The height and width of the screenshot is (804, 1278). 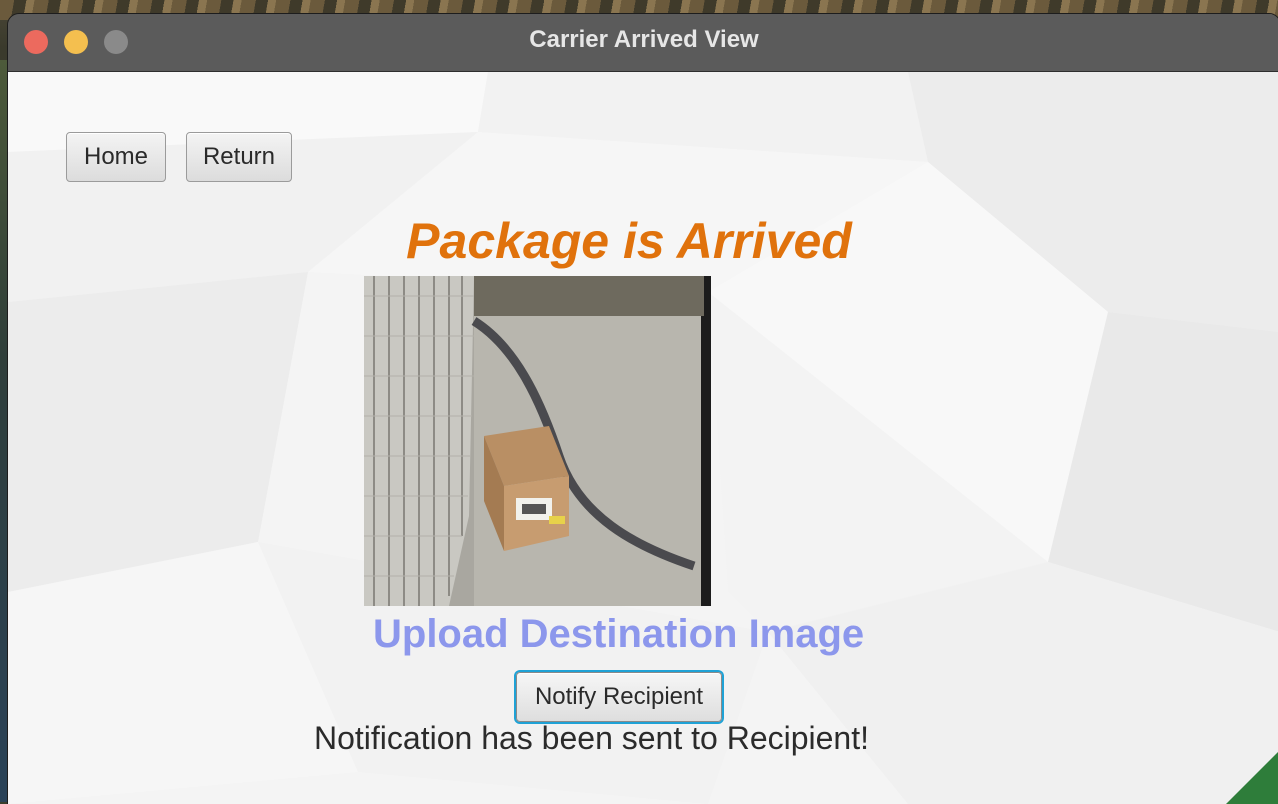 What do you see at coordinates (537, 441) in the screenshot?
I see `package-photo` at bounding box center [537, 441].